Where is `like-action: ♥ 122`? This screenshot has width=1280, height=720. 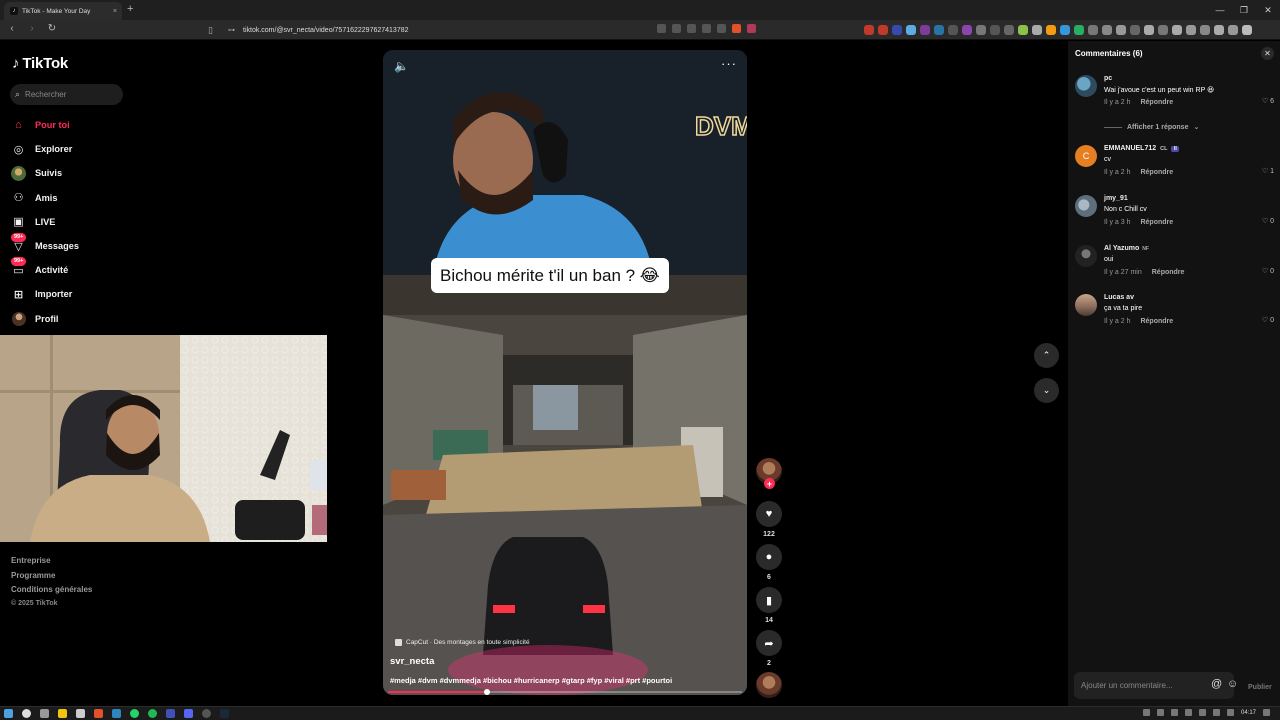 like-action: ♥ 122 is located at coordinates (769, 519).